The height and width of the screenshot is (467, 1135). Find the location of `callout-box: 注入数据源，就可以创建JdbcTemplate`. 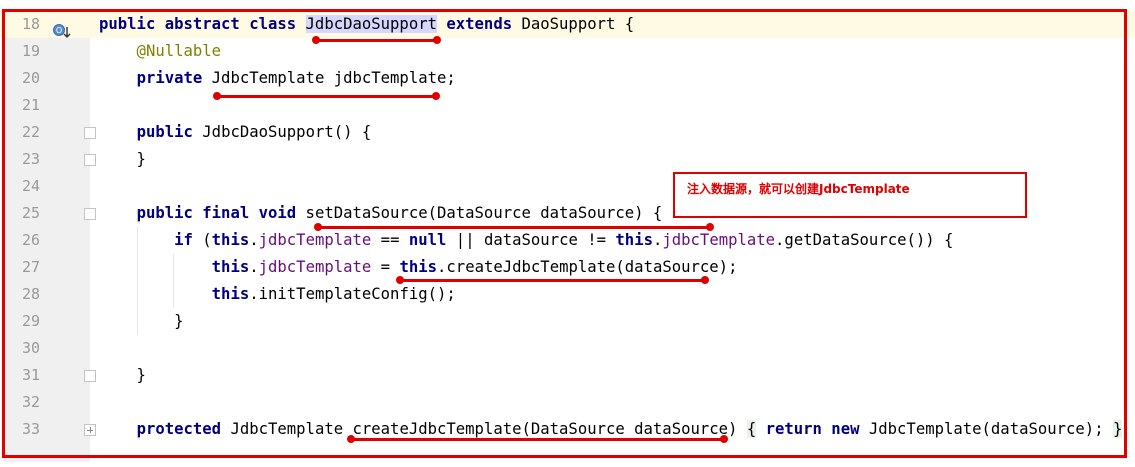

callout-box: 注入数据源，就可以创建JdbcTemplate is located at coordinates (850, 195).